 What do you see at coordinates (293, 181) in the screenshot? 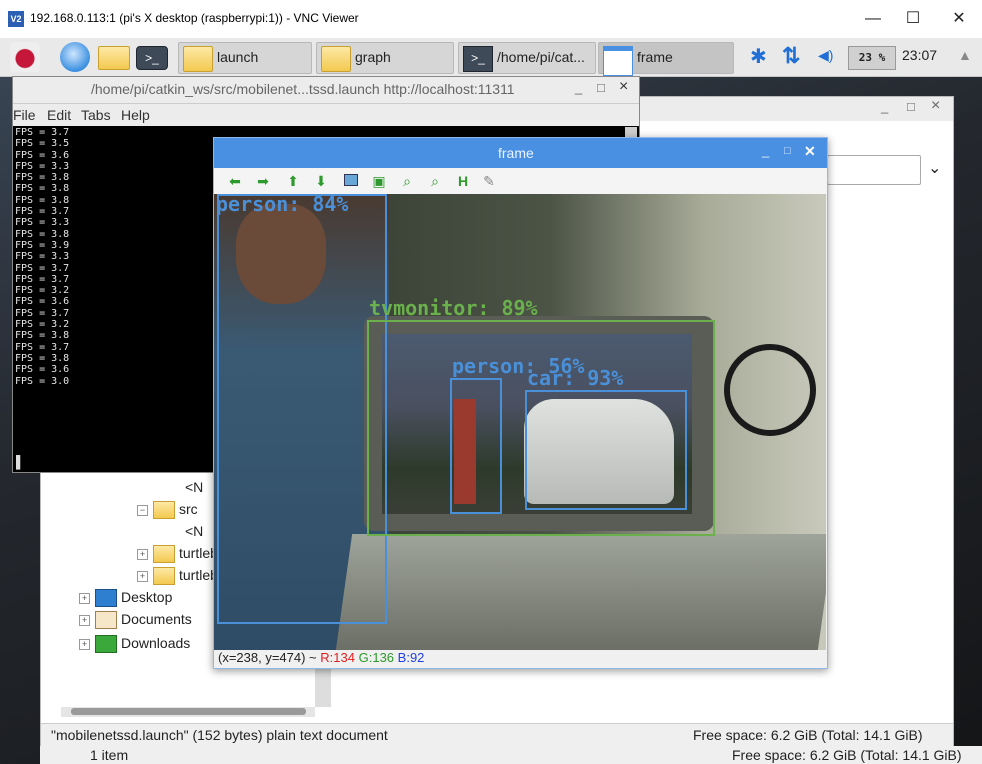
I see `pan-up-icon: ⬆` at bounding box center [293, 181].